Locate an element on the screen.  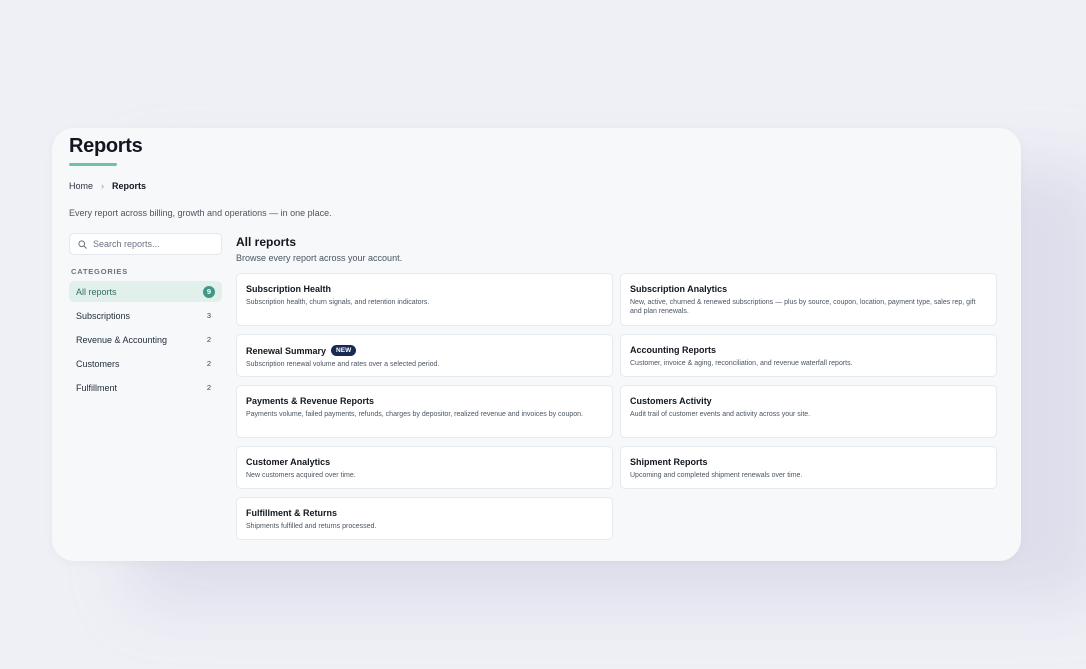
category-customers: Customers 2 is located at coordinates (145, 363).